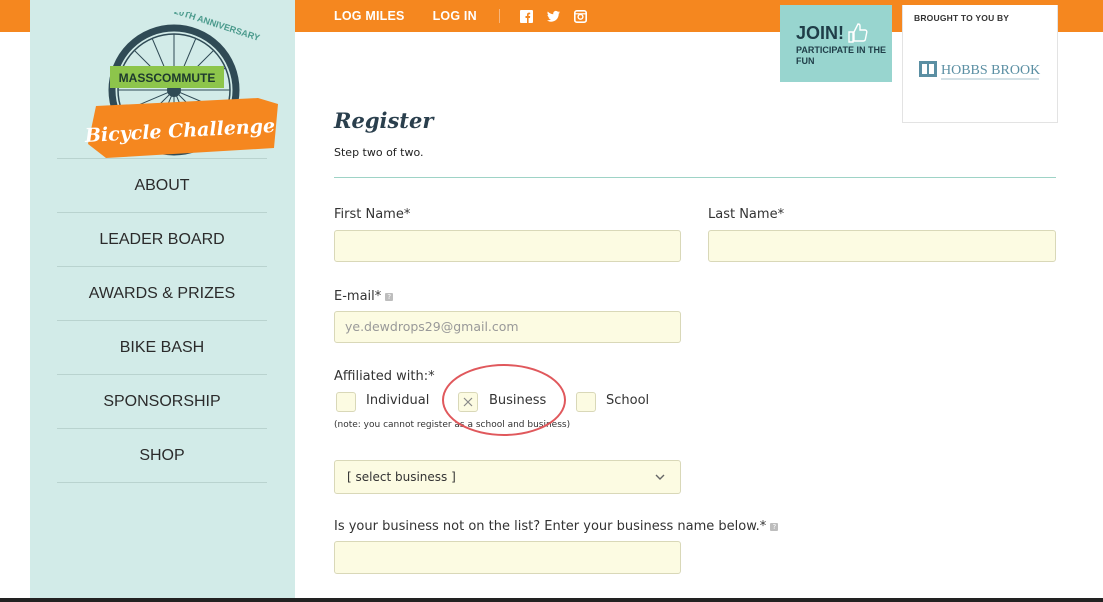 Image resolution: width=1103 pixels, height=602 pixels. Describe the element at coordinates (499, 16) in the screenshot. I see `nav-divider` at that location.